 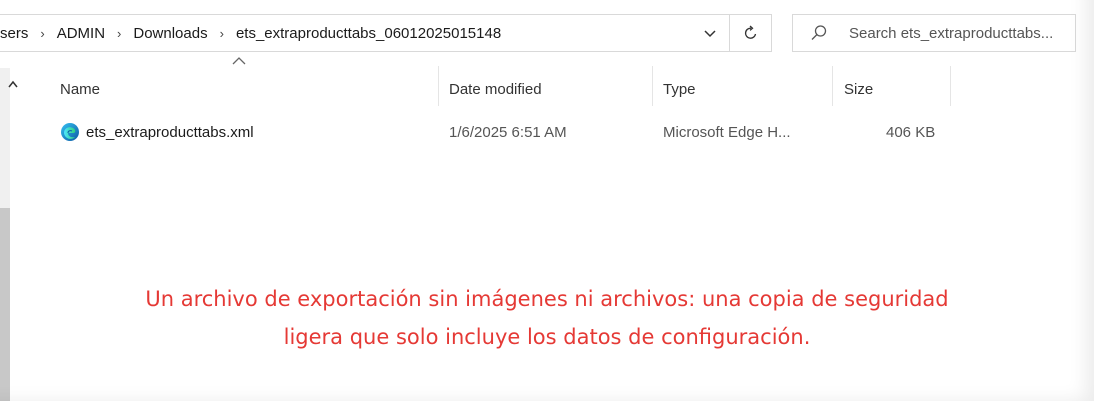 I want to click on breadcrumb-downloads: Downloads, so click(x=170, y=33).